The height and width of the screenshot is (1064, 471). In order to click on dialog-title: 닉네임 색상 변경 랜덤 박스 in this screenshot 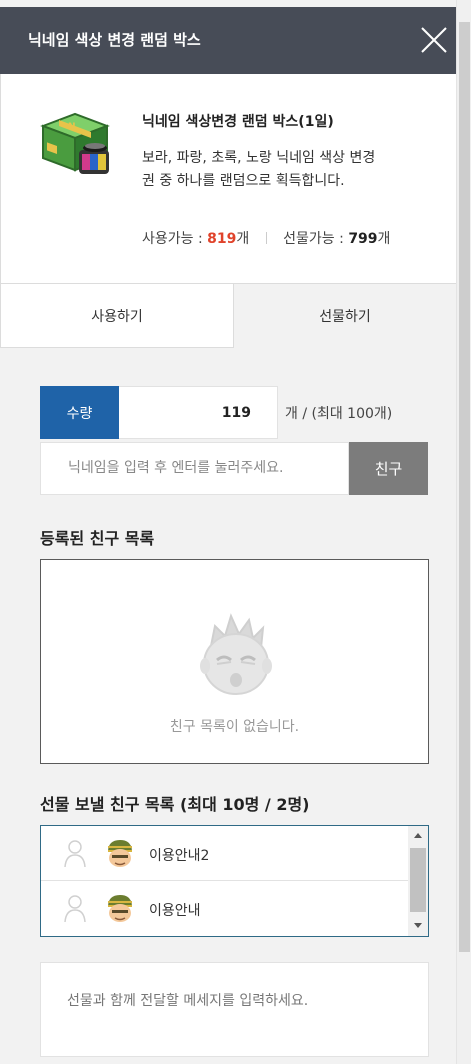, I will do `click(114, 40)`.